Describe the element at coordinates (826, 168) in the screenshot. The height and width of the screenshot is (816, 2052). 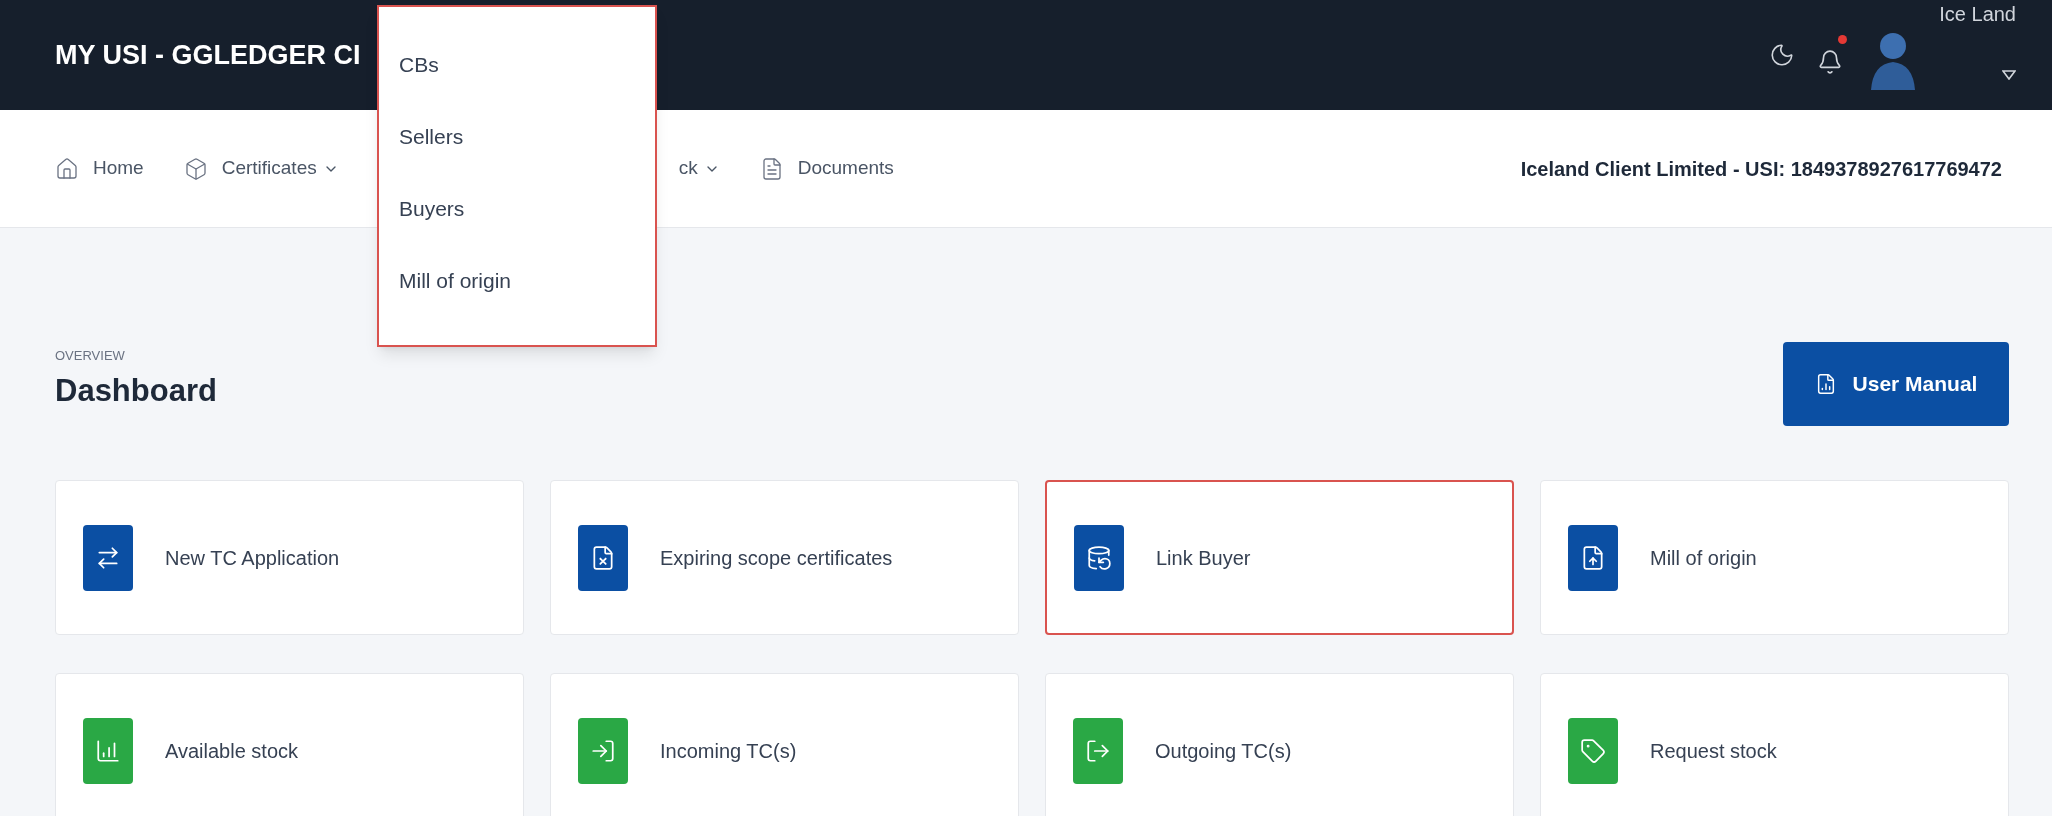
I see `nav-item: Documents` at that location.